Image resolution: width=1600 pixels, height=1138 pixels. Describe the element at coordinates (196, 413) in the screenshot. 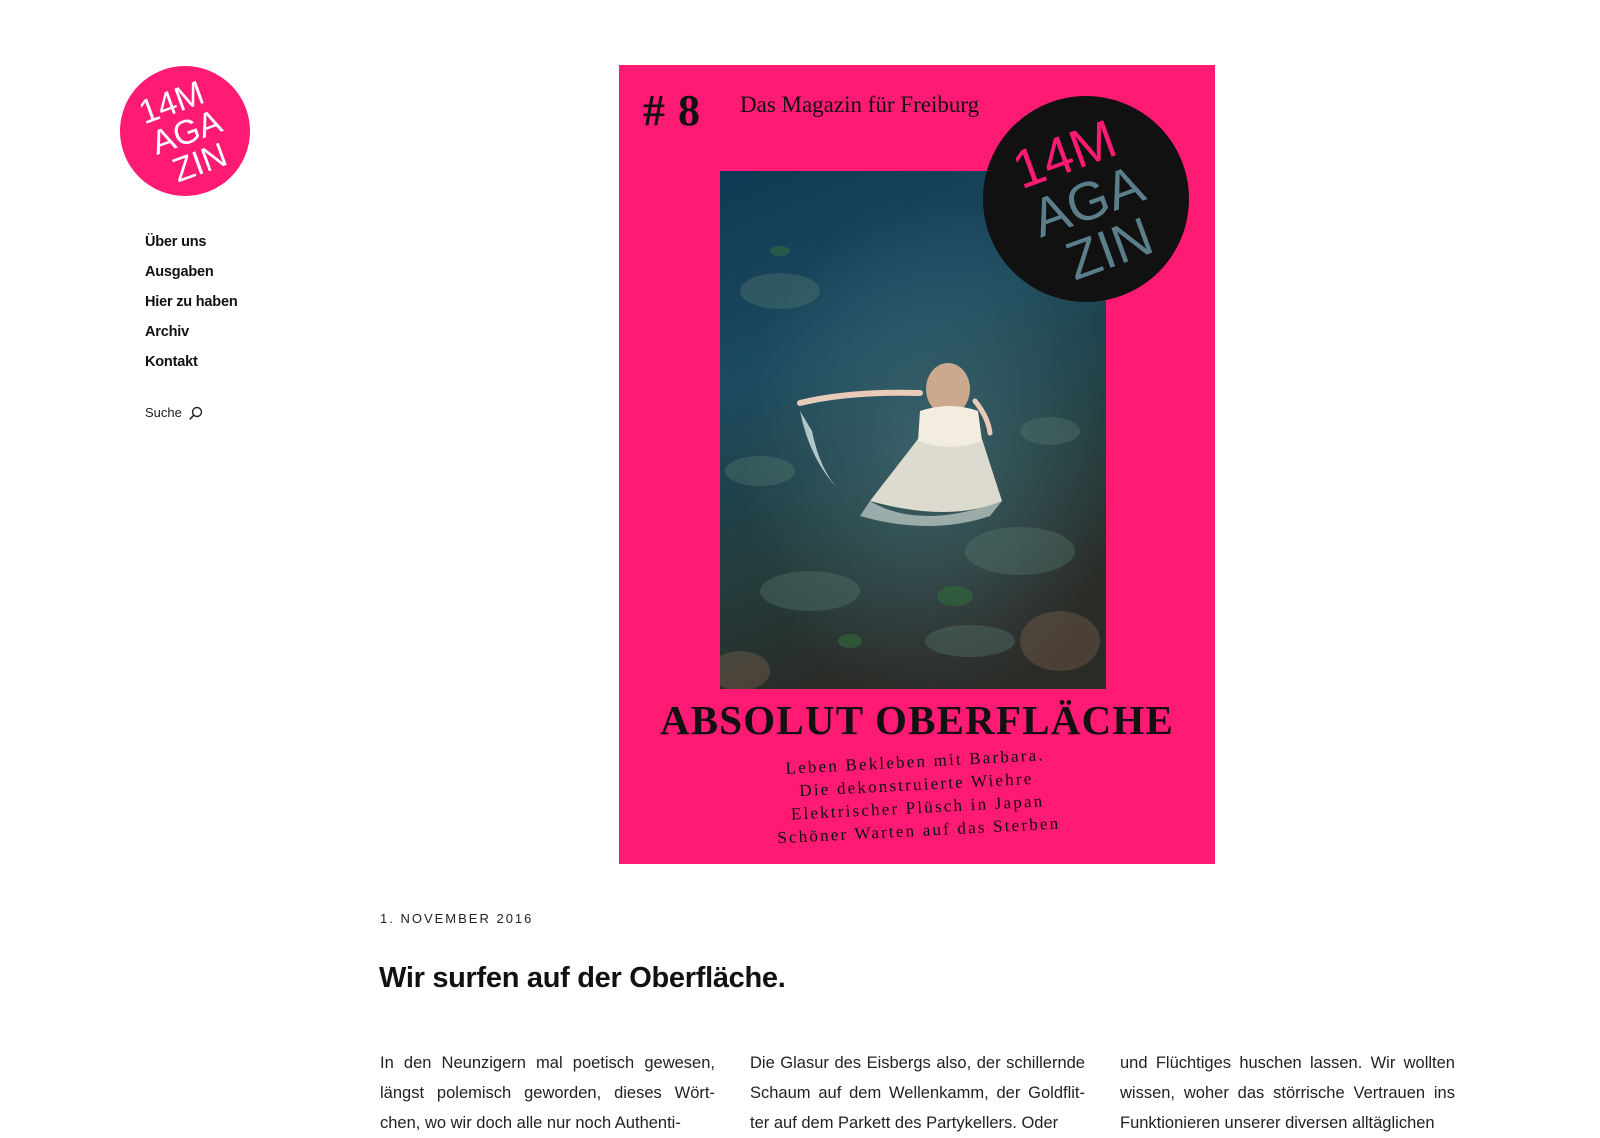

I see `search-icon` at that location.